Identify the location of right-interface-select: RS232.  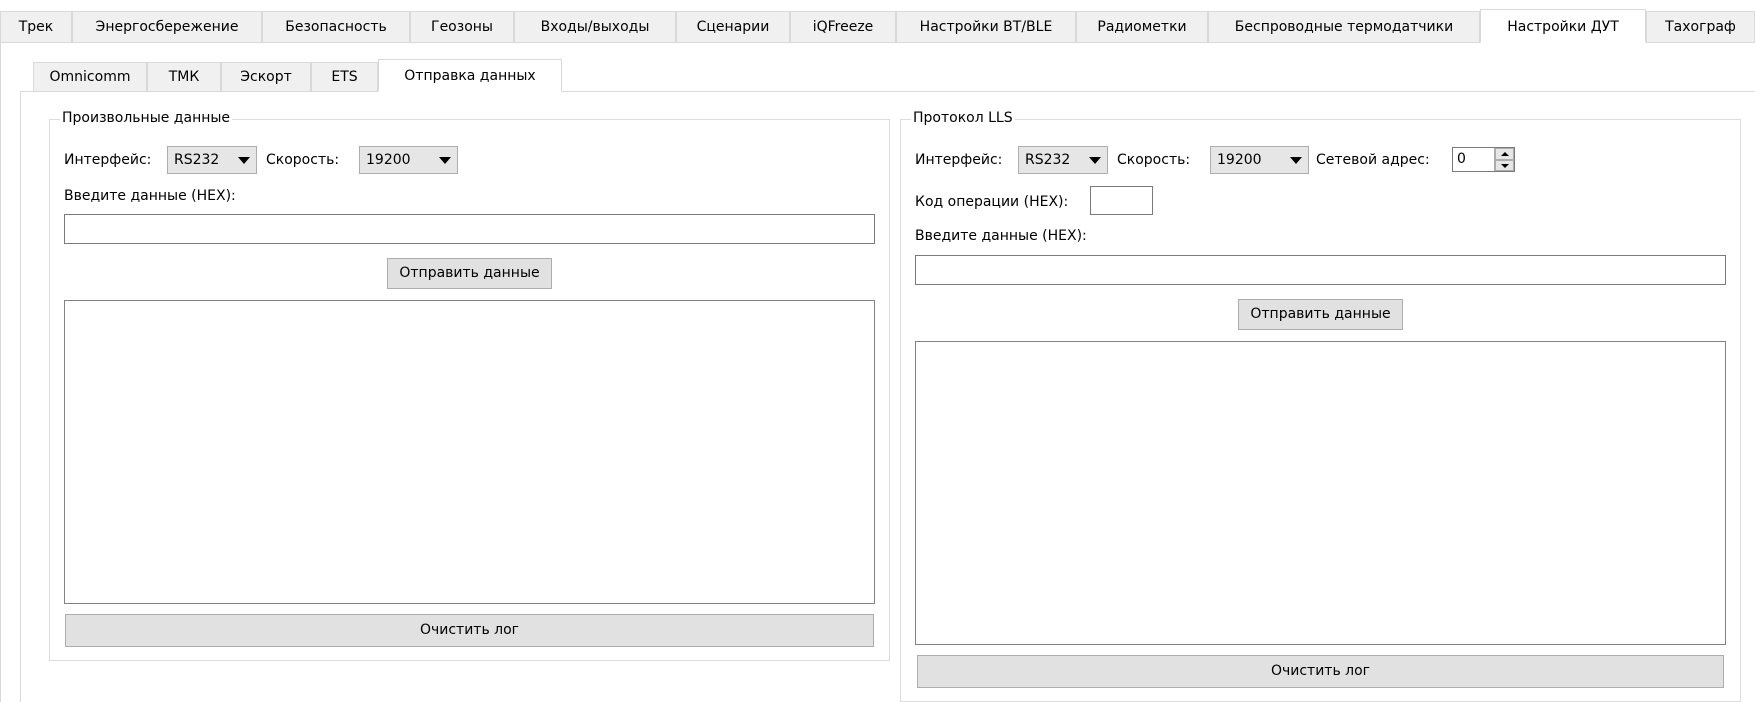
(1063, 160).